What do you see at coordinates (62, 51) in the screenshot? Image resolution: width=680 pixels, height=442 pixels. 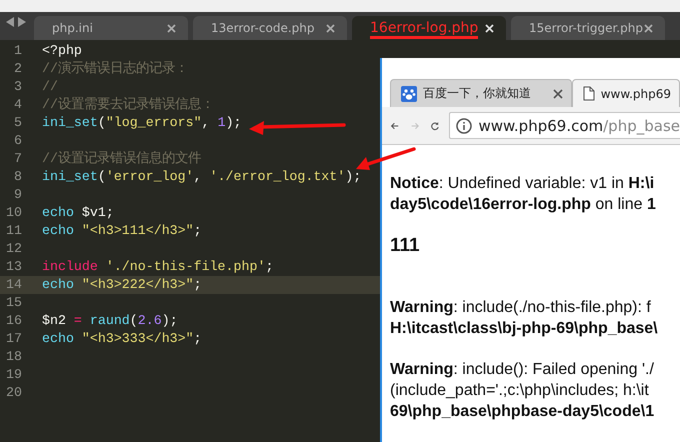 I see `code-line: <?php` at bounding box center [62, 51].